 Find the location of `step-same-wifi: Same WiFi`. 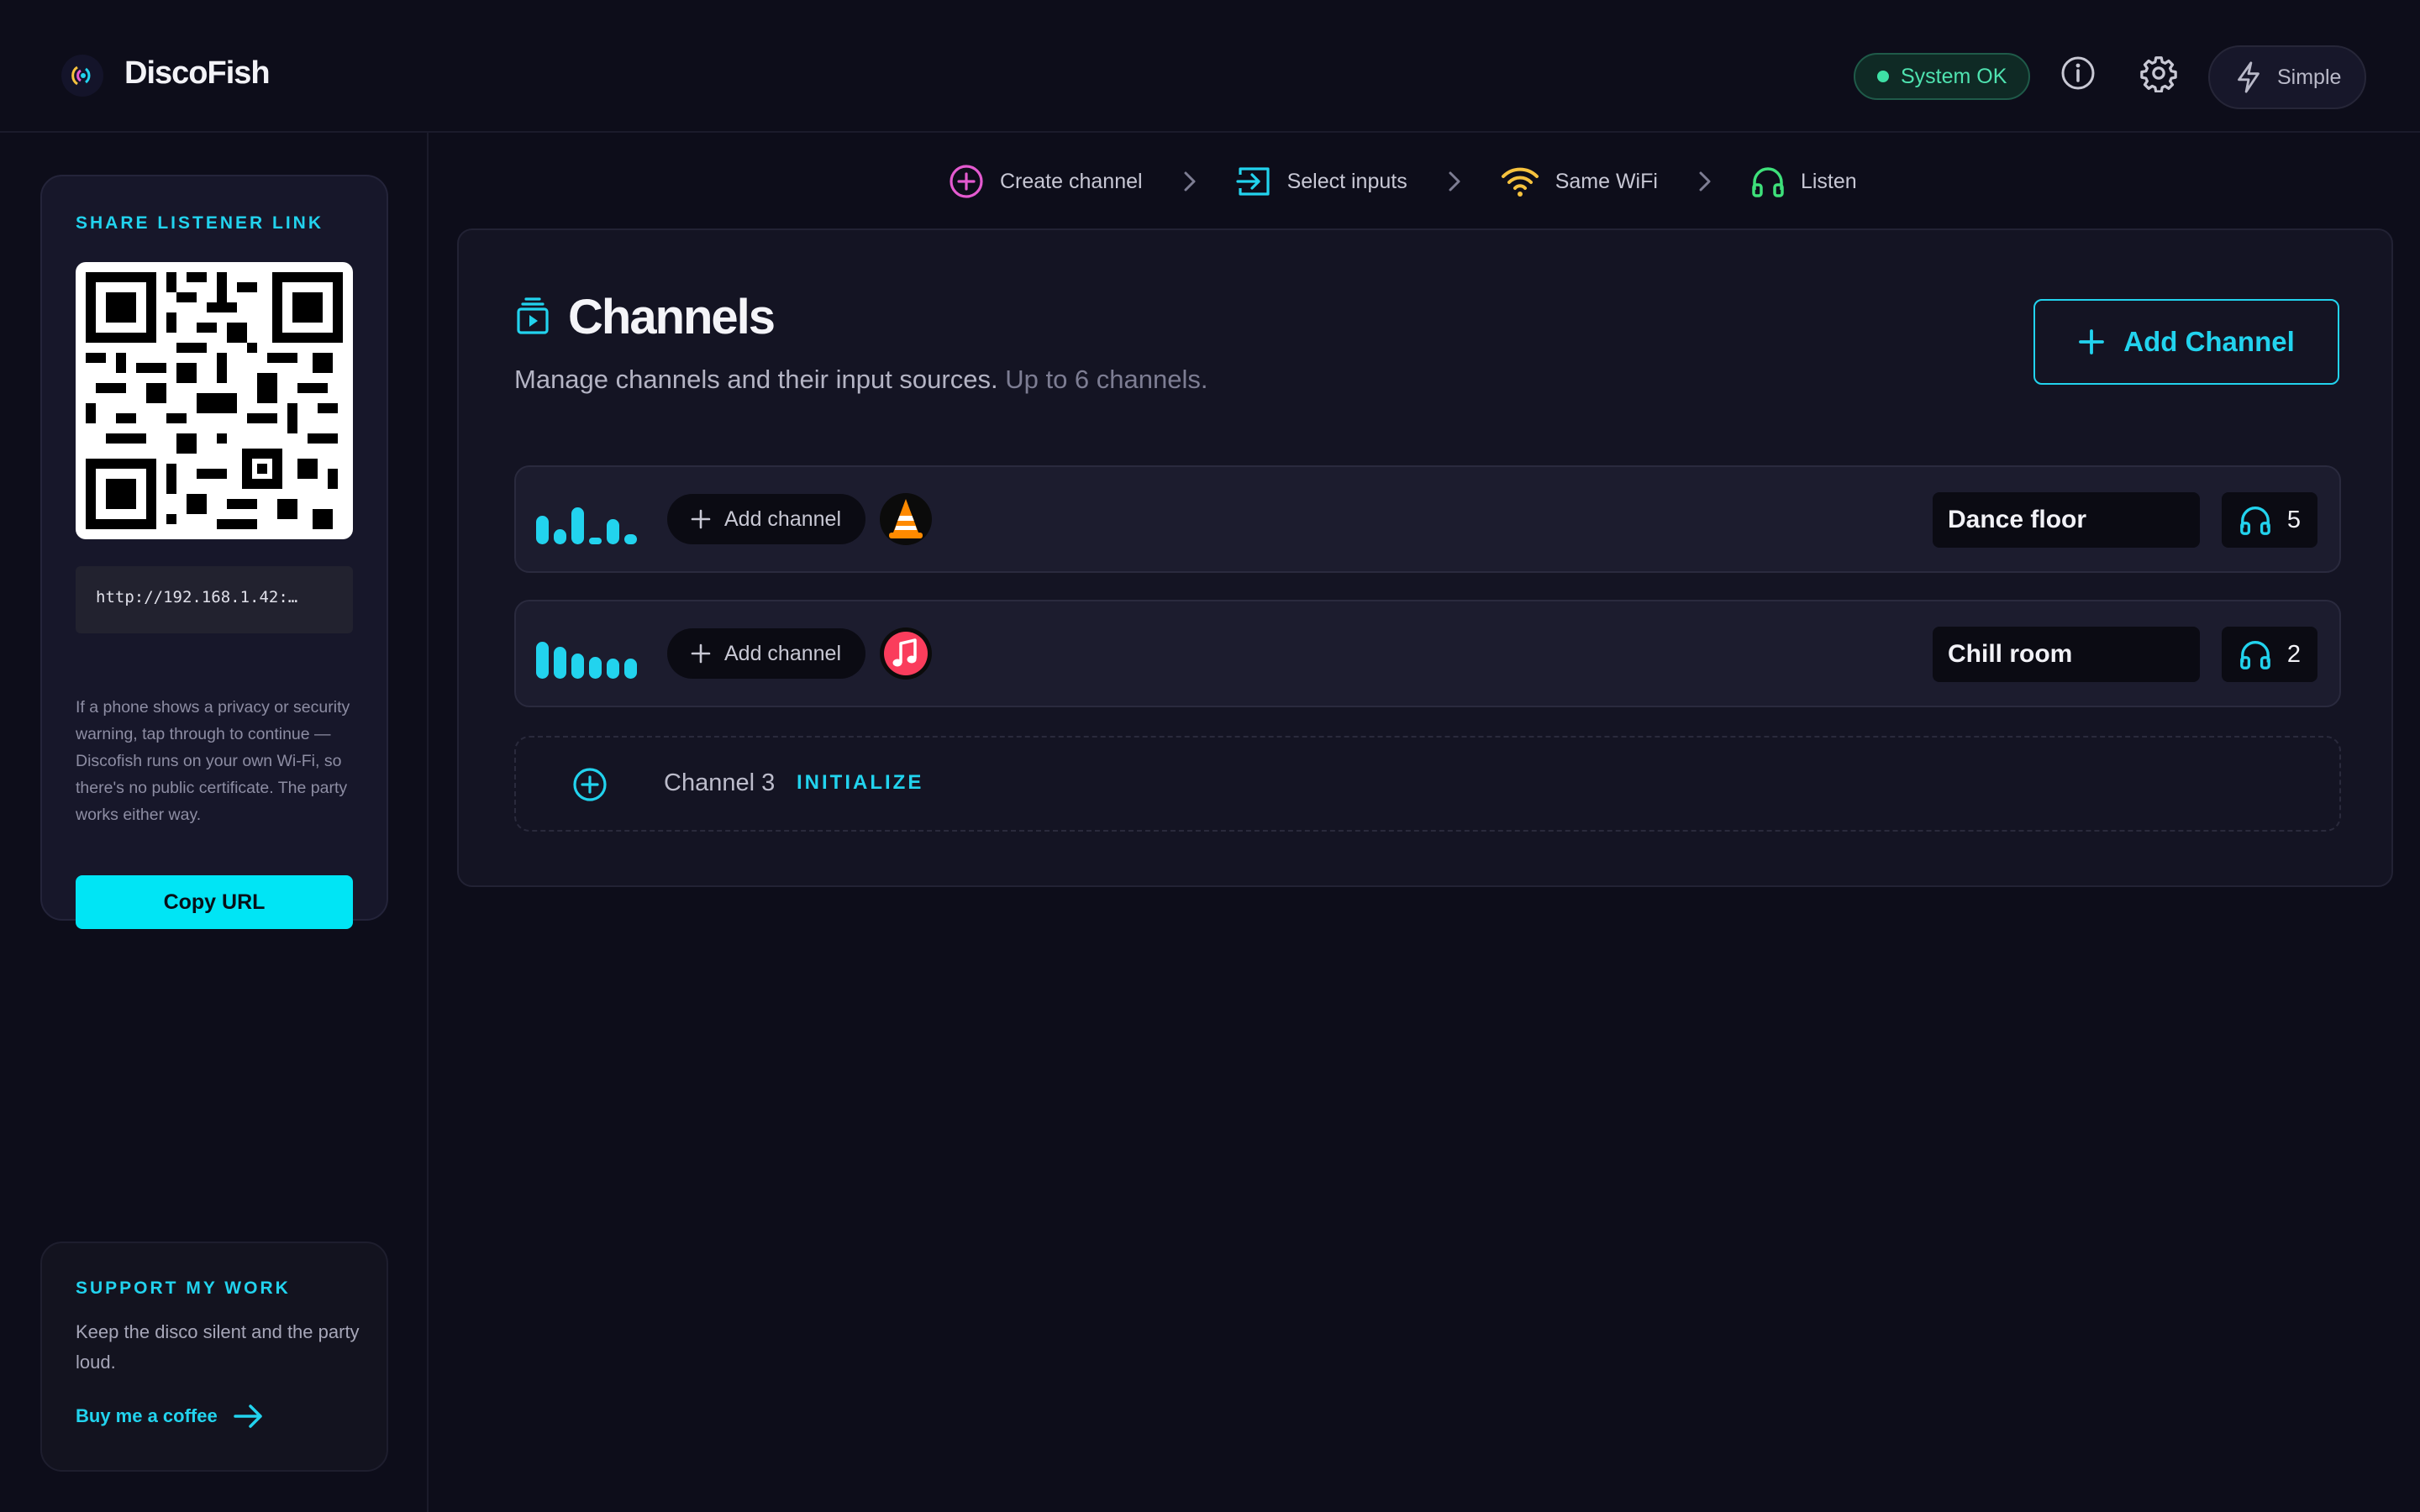

step-same-wifi: Same WiFi is located at coordinates (1579, 181).